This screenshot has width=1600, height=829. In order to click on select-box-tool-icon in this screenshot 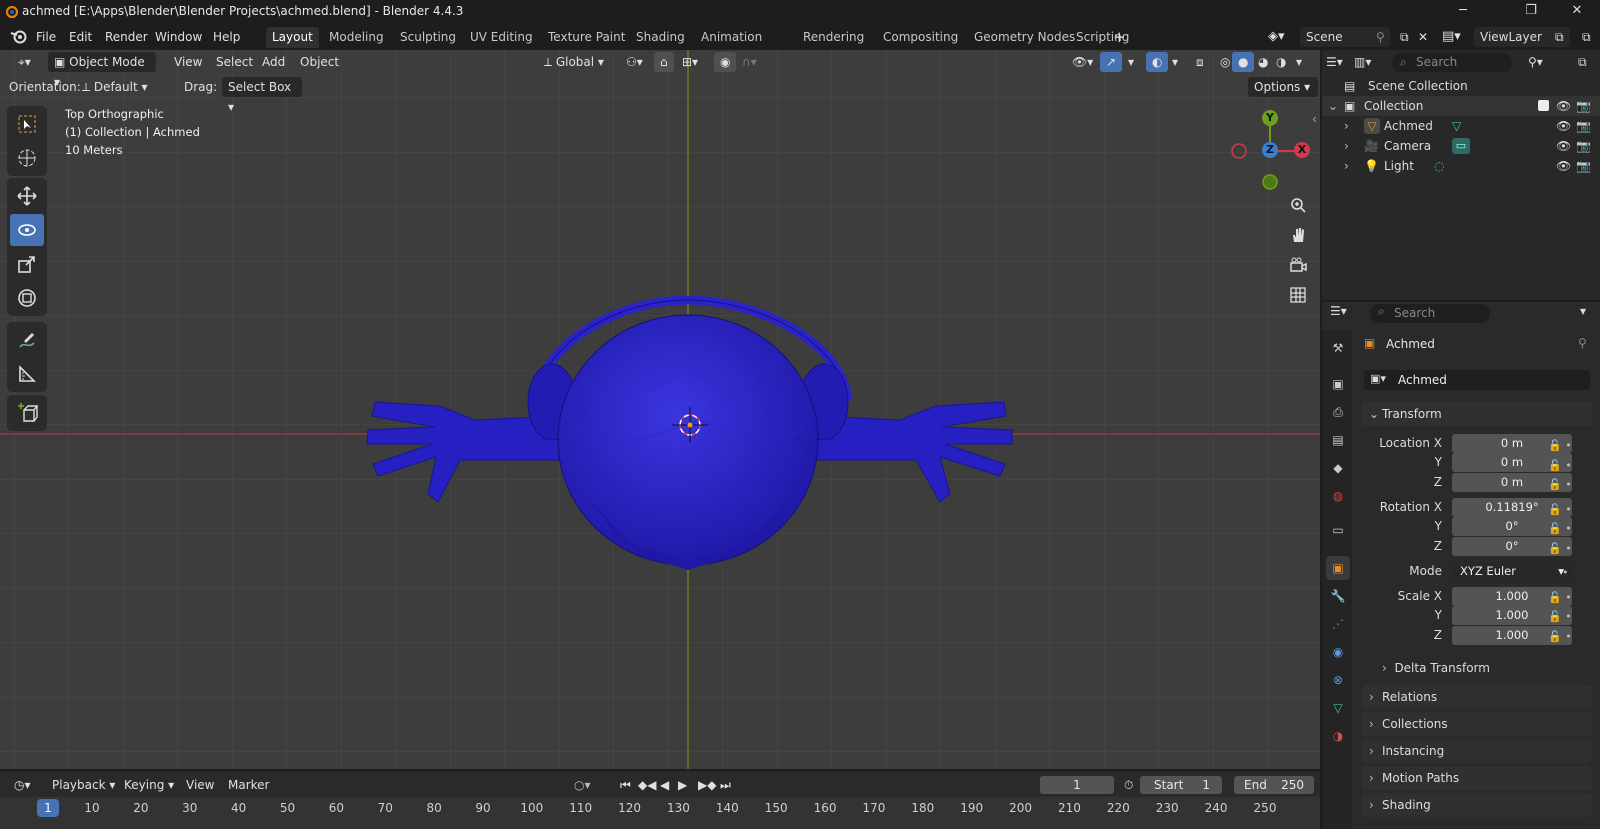, I will do `click(27, 124)`.